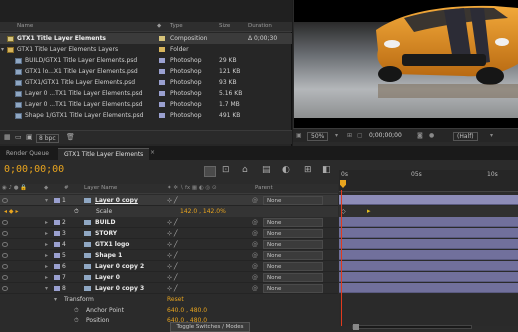  I want to click on motion-blur-icon: ◐, so click(286, 170).